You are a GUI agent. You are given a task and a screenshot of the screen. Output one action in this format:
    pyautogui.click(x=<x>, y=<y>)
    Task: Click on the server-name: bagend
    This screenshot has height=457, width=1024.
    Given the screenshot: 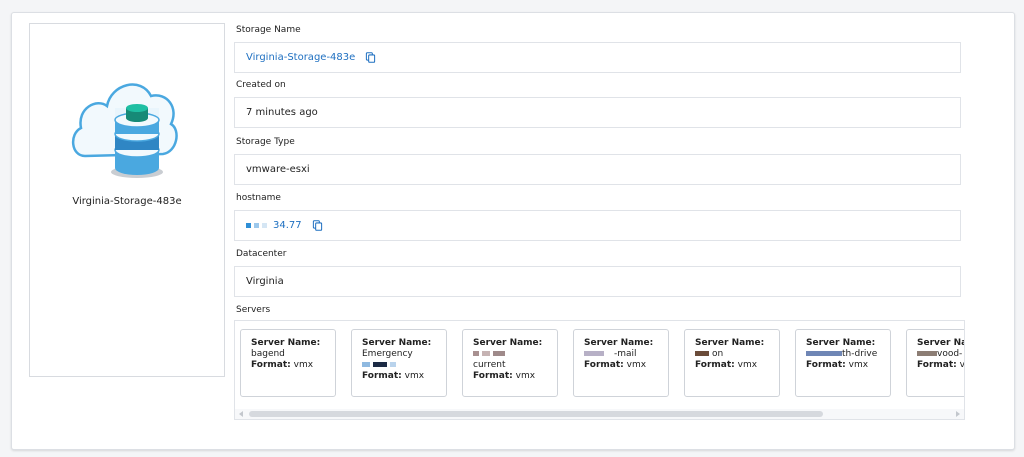 What is the action you would take?
    pyautogui.click(x=268, y=354)
    